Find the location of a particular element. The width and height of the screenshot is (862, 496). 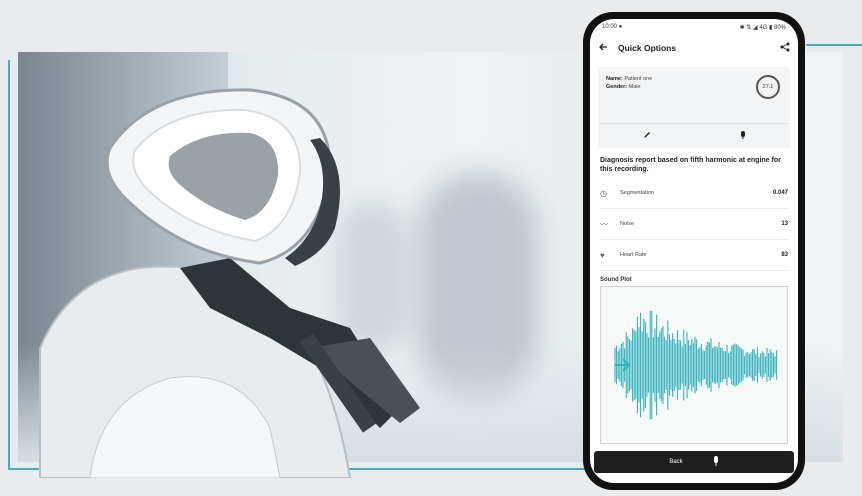

back-arrow-icon is located at coordinates (603, 48).